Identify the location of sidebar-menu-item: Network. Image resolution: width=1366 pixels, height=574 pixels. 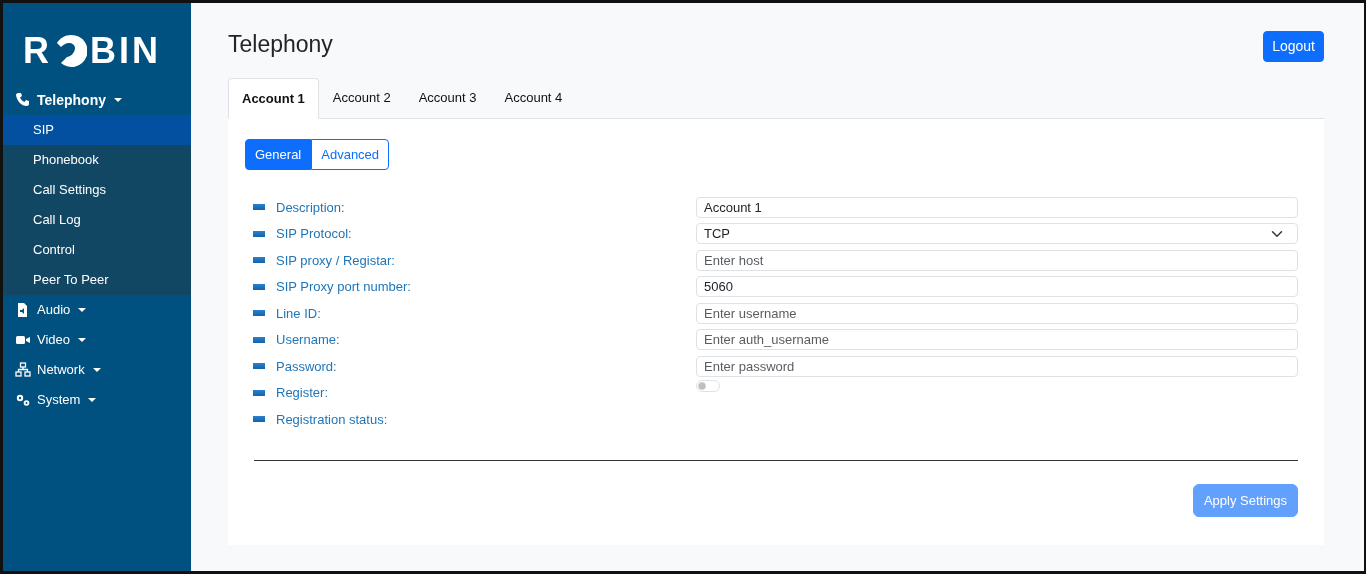
(97, 370).